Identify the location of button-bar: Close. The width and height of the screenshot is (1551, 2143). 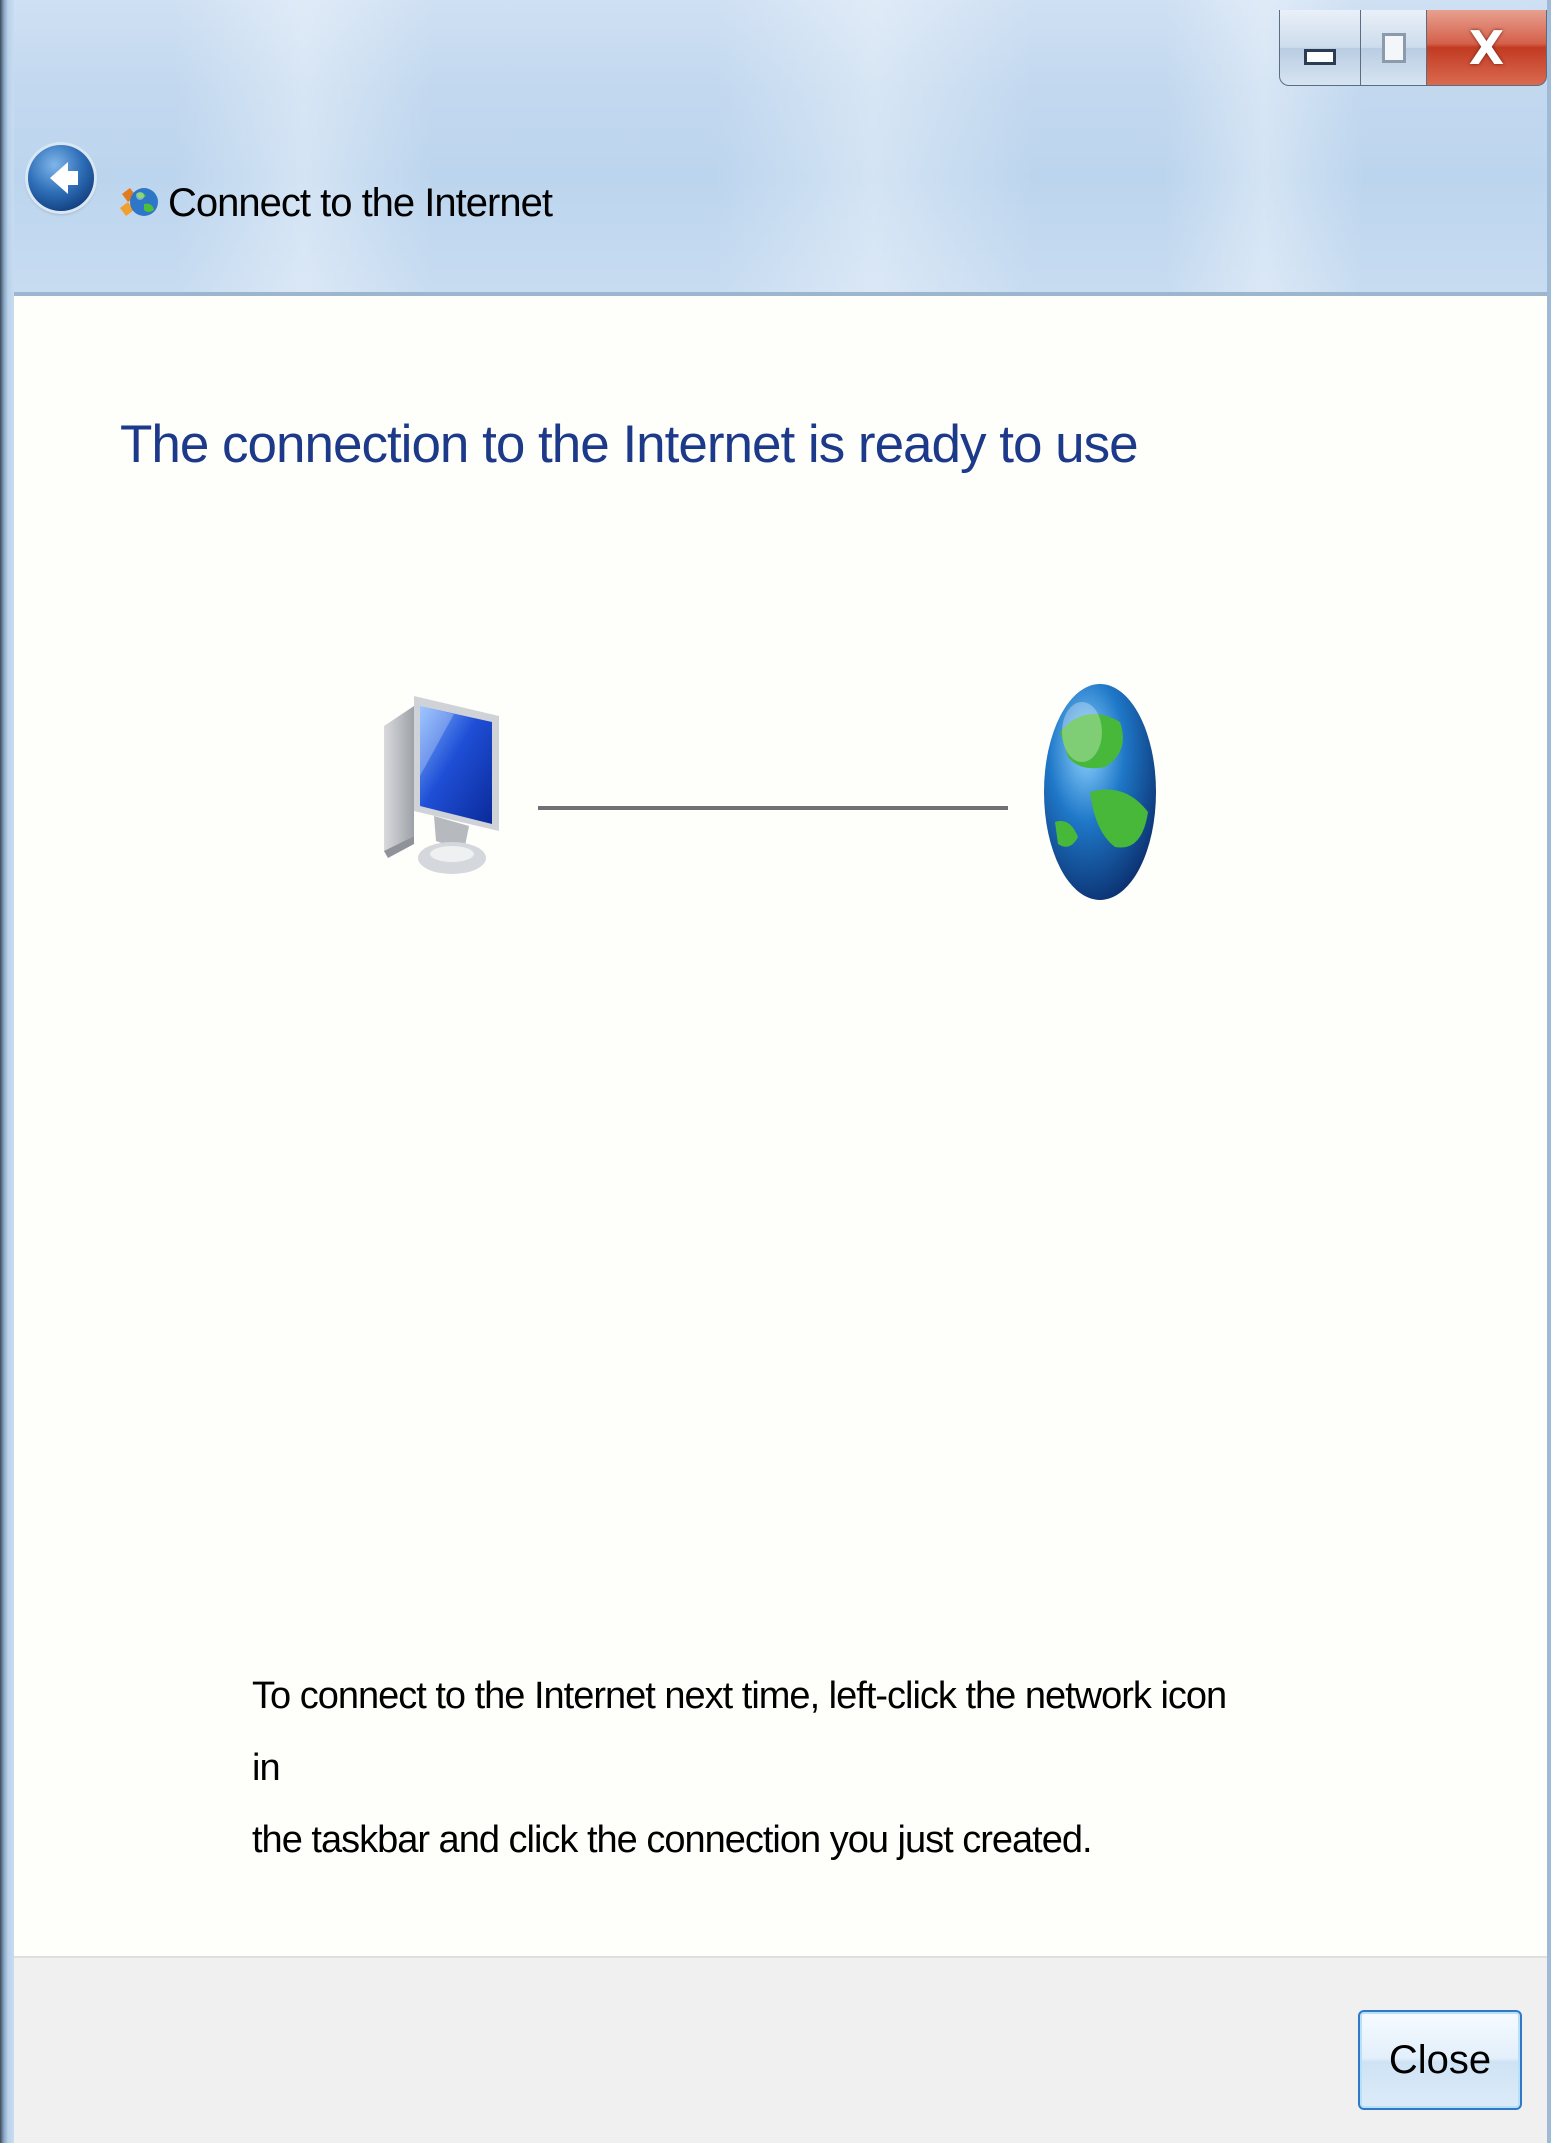
(780, 2049).